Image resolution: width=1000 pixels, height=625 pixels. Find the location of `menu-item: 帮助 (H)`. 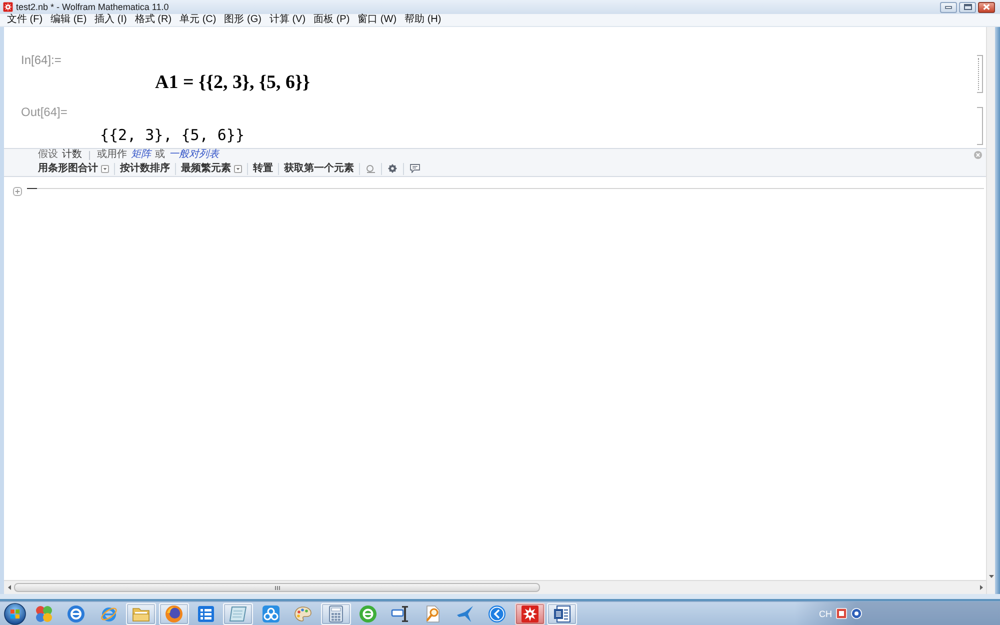

menu-item: 帮助 (H) is located at coordinates (423, 20).